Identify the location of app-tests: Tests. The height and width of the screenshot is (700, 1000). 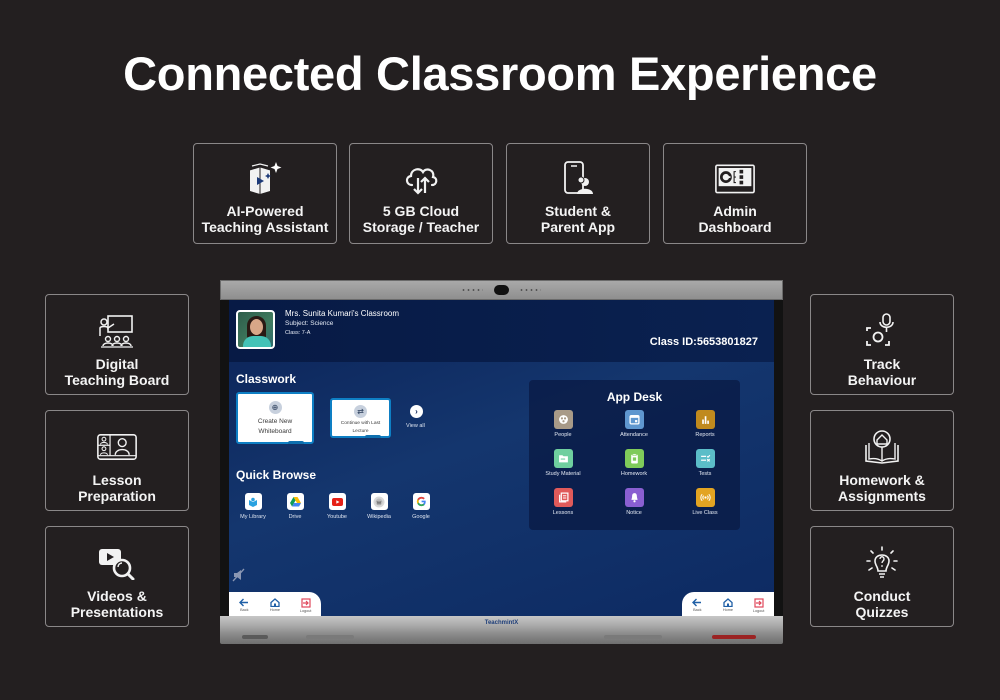
(705, 463).